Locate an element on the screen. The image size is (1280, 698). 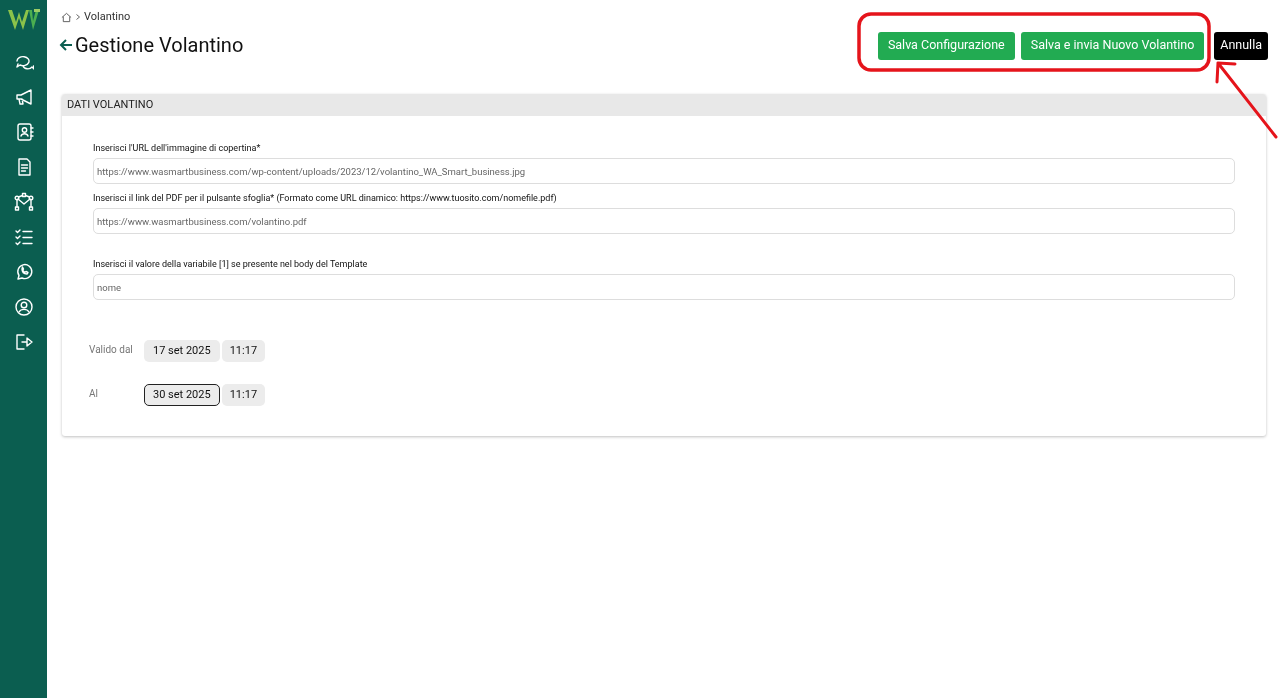
user-circle-icon is located at coordinates (23, 307).